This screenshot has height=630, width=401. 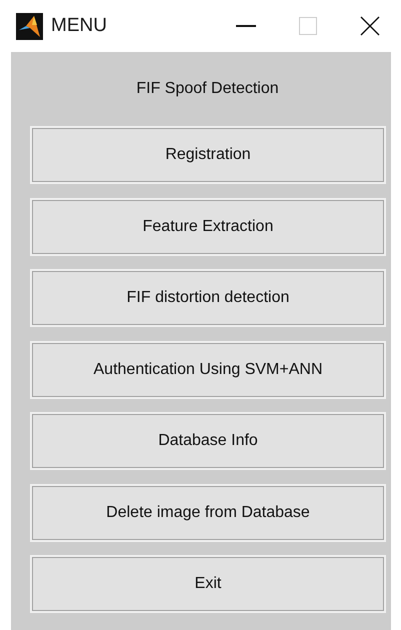 I want to click on panel-heading: FIF Spoof Detection, so click(x=207, y=89).